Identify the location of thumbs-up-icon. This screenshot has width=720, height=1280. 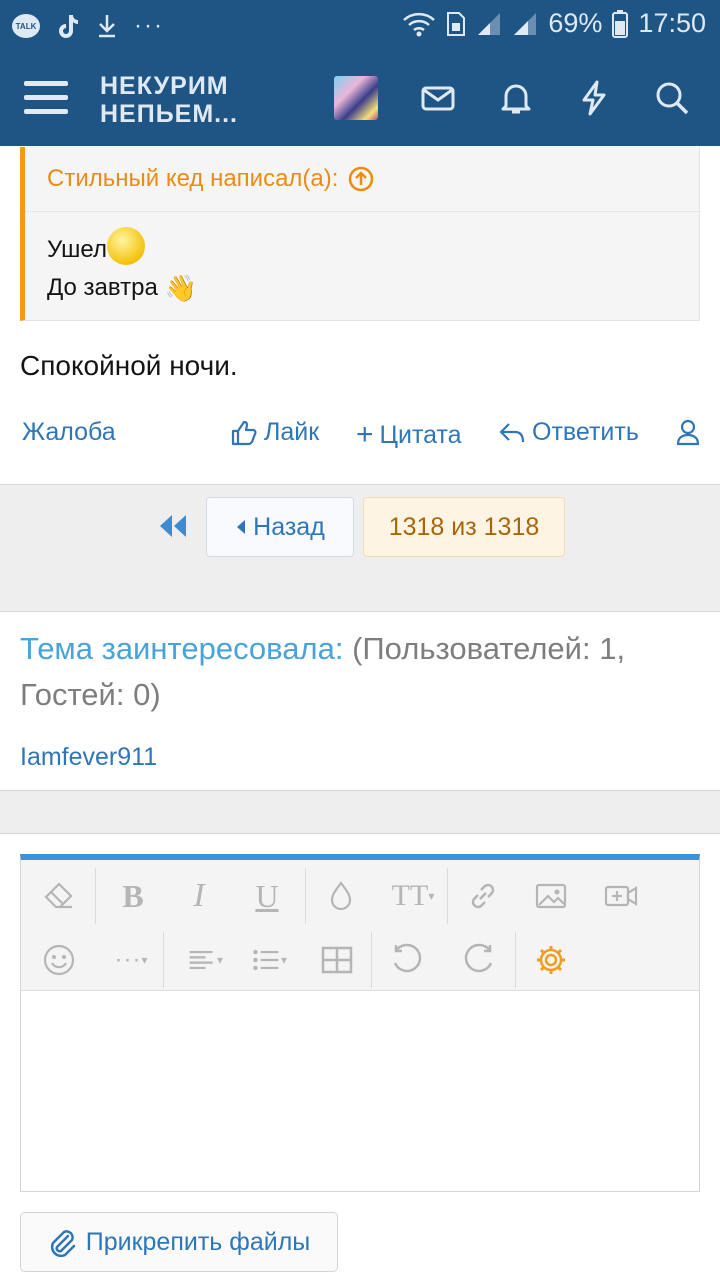
(244, 432).